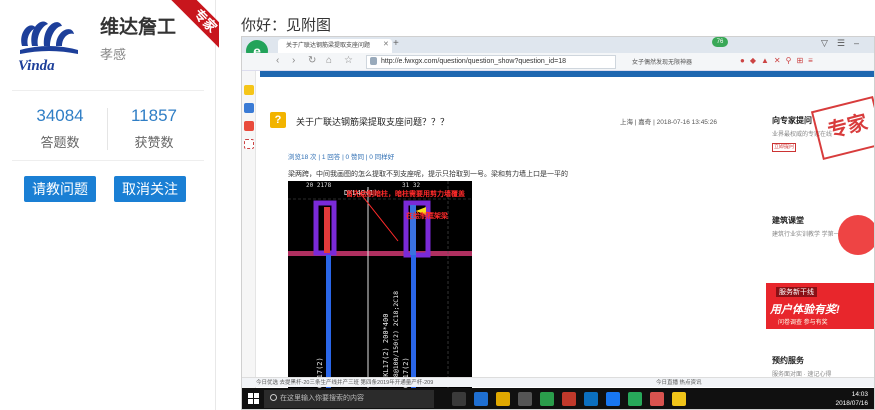 The width and height of the screenshot is (875, 410). I want to click on browser-tab: 关于广联达钢筋梁提取支座问题, so click(335, 46).